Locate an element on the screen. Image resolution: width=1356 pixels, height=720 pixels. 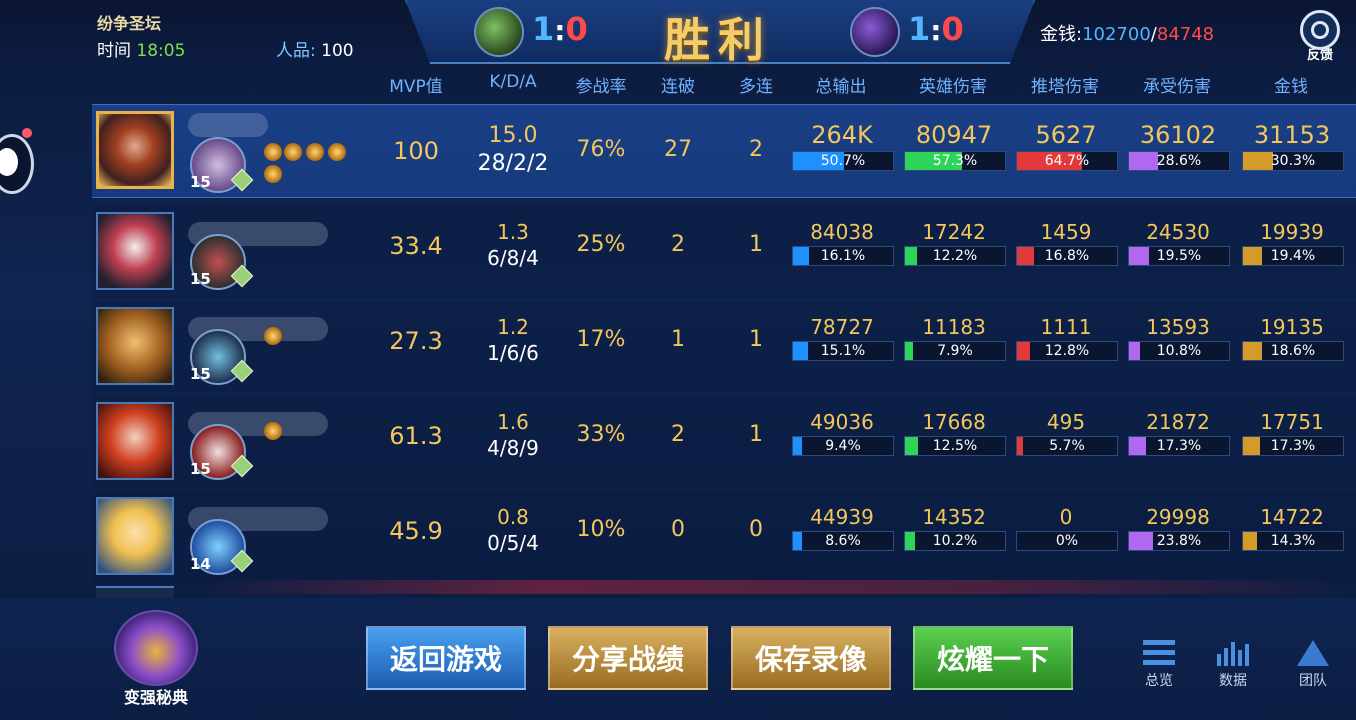
nav-overview-label: 总览 is located at coordinates (1159, 681).